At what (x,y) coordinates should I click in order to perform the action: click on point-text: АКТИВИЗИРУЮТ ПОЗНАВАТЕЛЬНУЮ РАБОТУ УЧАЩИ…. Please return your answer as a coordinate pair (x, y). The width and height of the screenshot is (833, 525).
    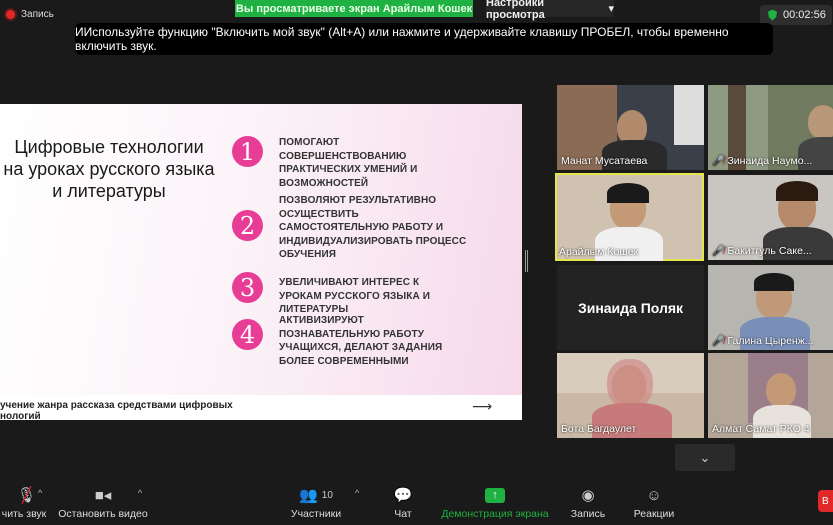
    Looking at the image, I should click on (361, 341).